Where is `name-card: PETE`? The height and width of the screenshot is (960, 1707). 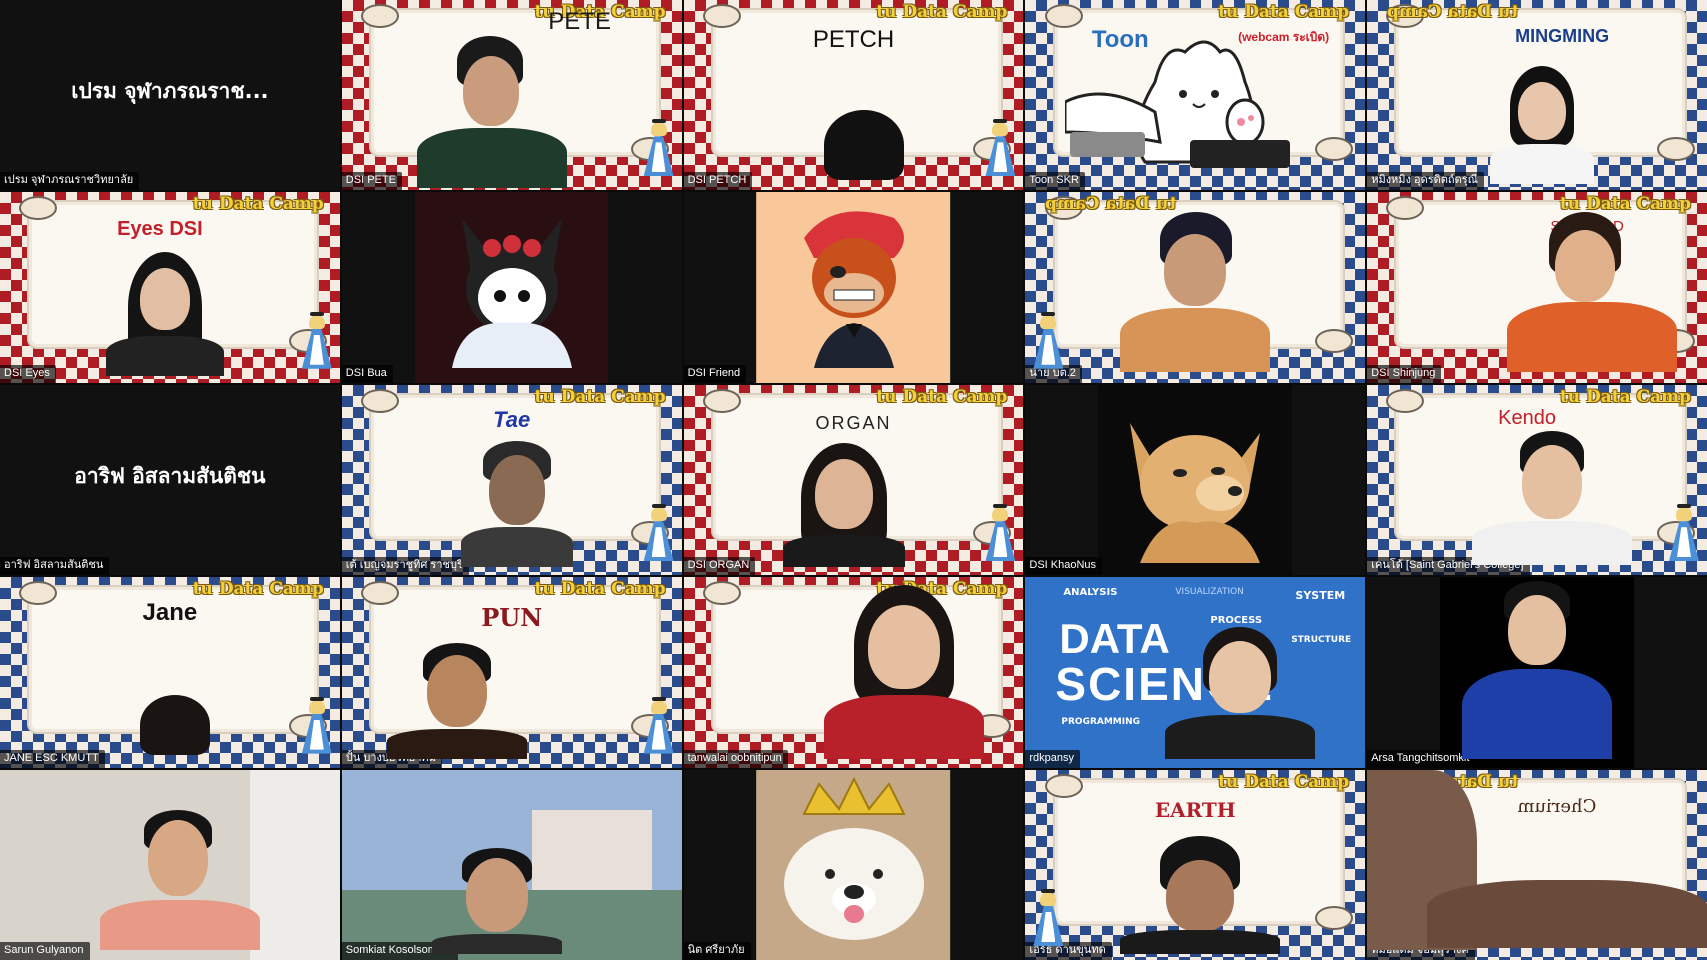 name-card: PETE is located at coordinates (579, 21).